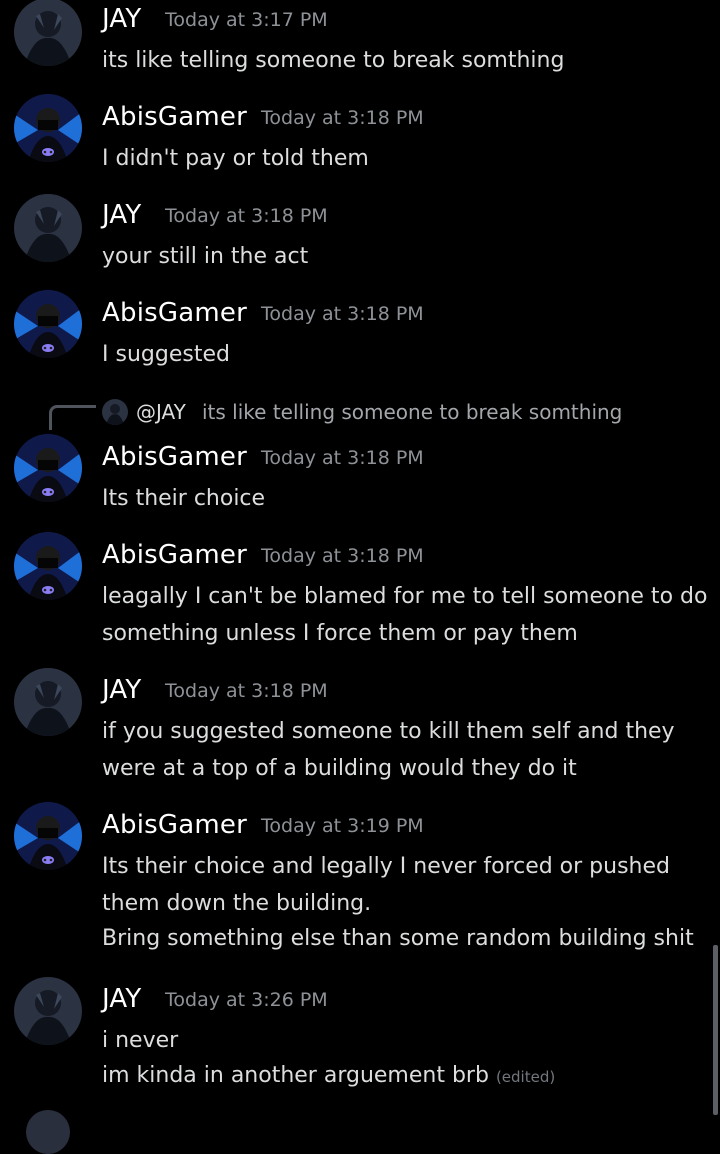 The width and height of the screenshot is (720, 1154). What do you see at coordinates (161, 412) in the screenshot?
I see `reply-mention: @JAY` at bounding box center [161, 412].